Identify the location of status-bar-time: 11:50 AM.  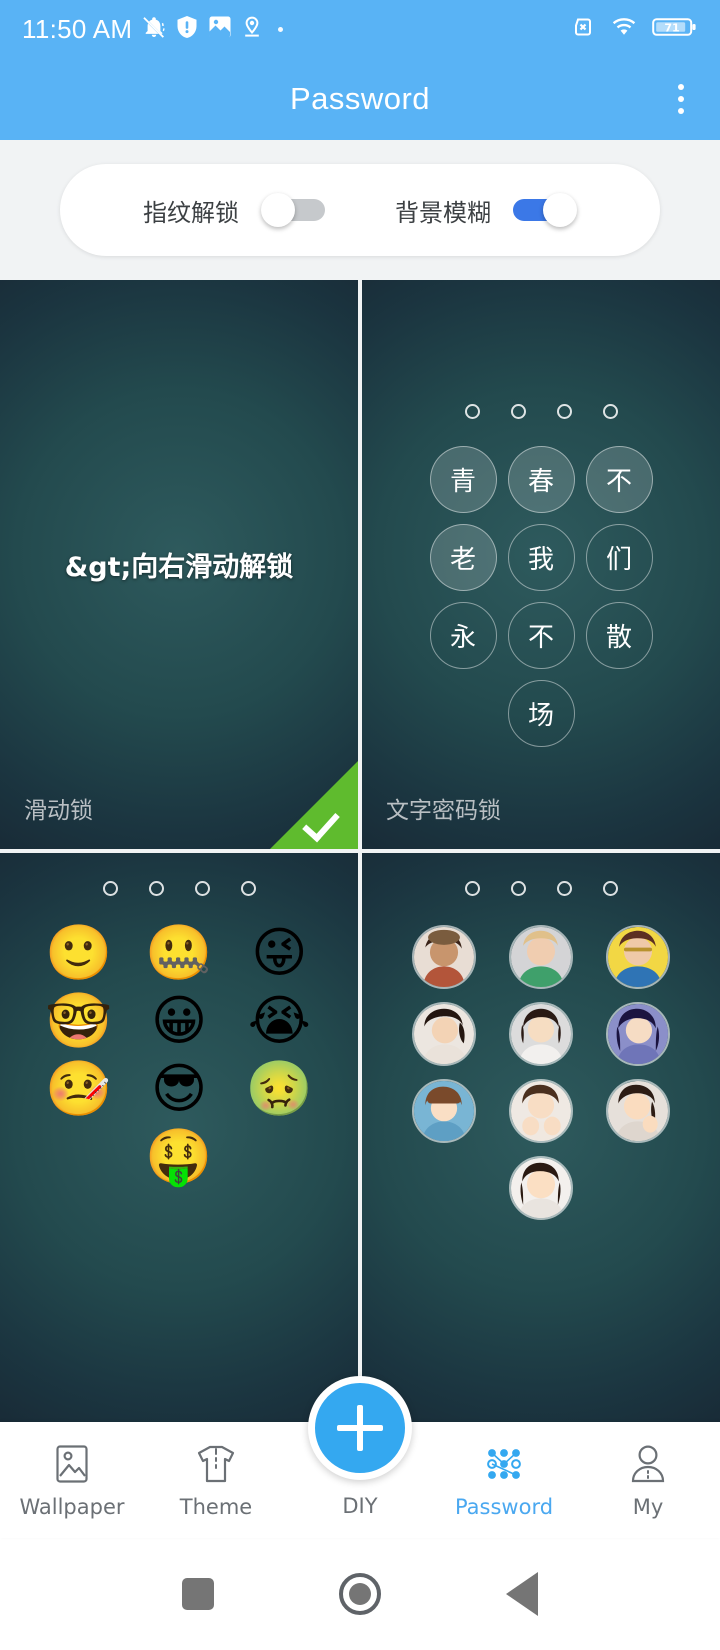
(77, 28).